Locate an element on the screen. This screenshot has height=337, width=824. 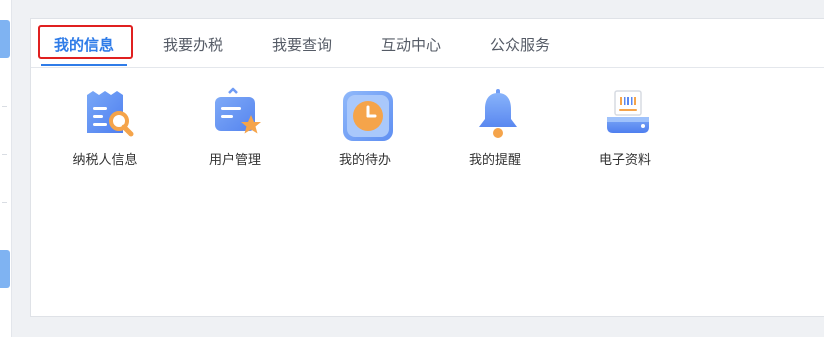
item-label: 我的待办 is located at coordinates (364, 160).